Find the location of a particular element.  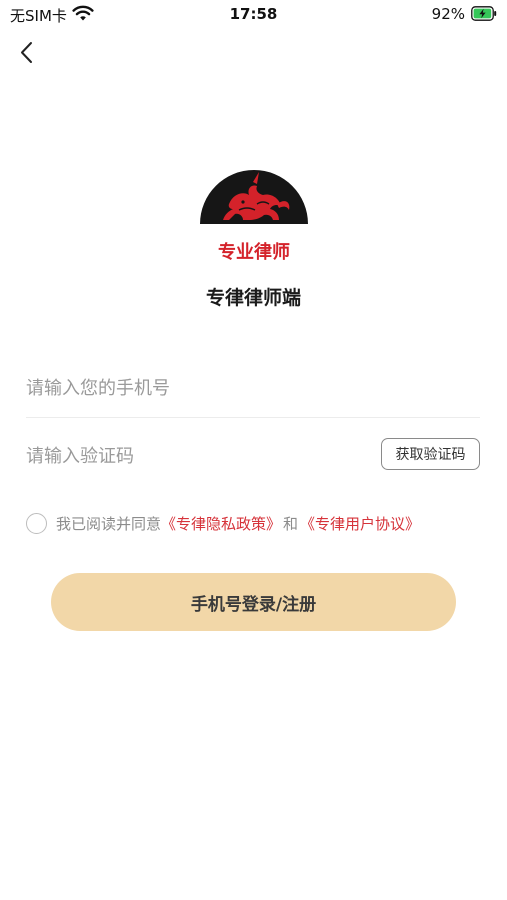

phone-login-register-button: 手机号登录/注册 is located at coordinates (253, 602).